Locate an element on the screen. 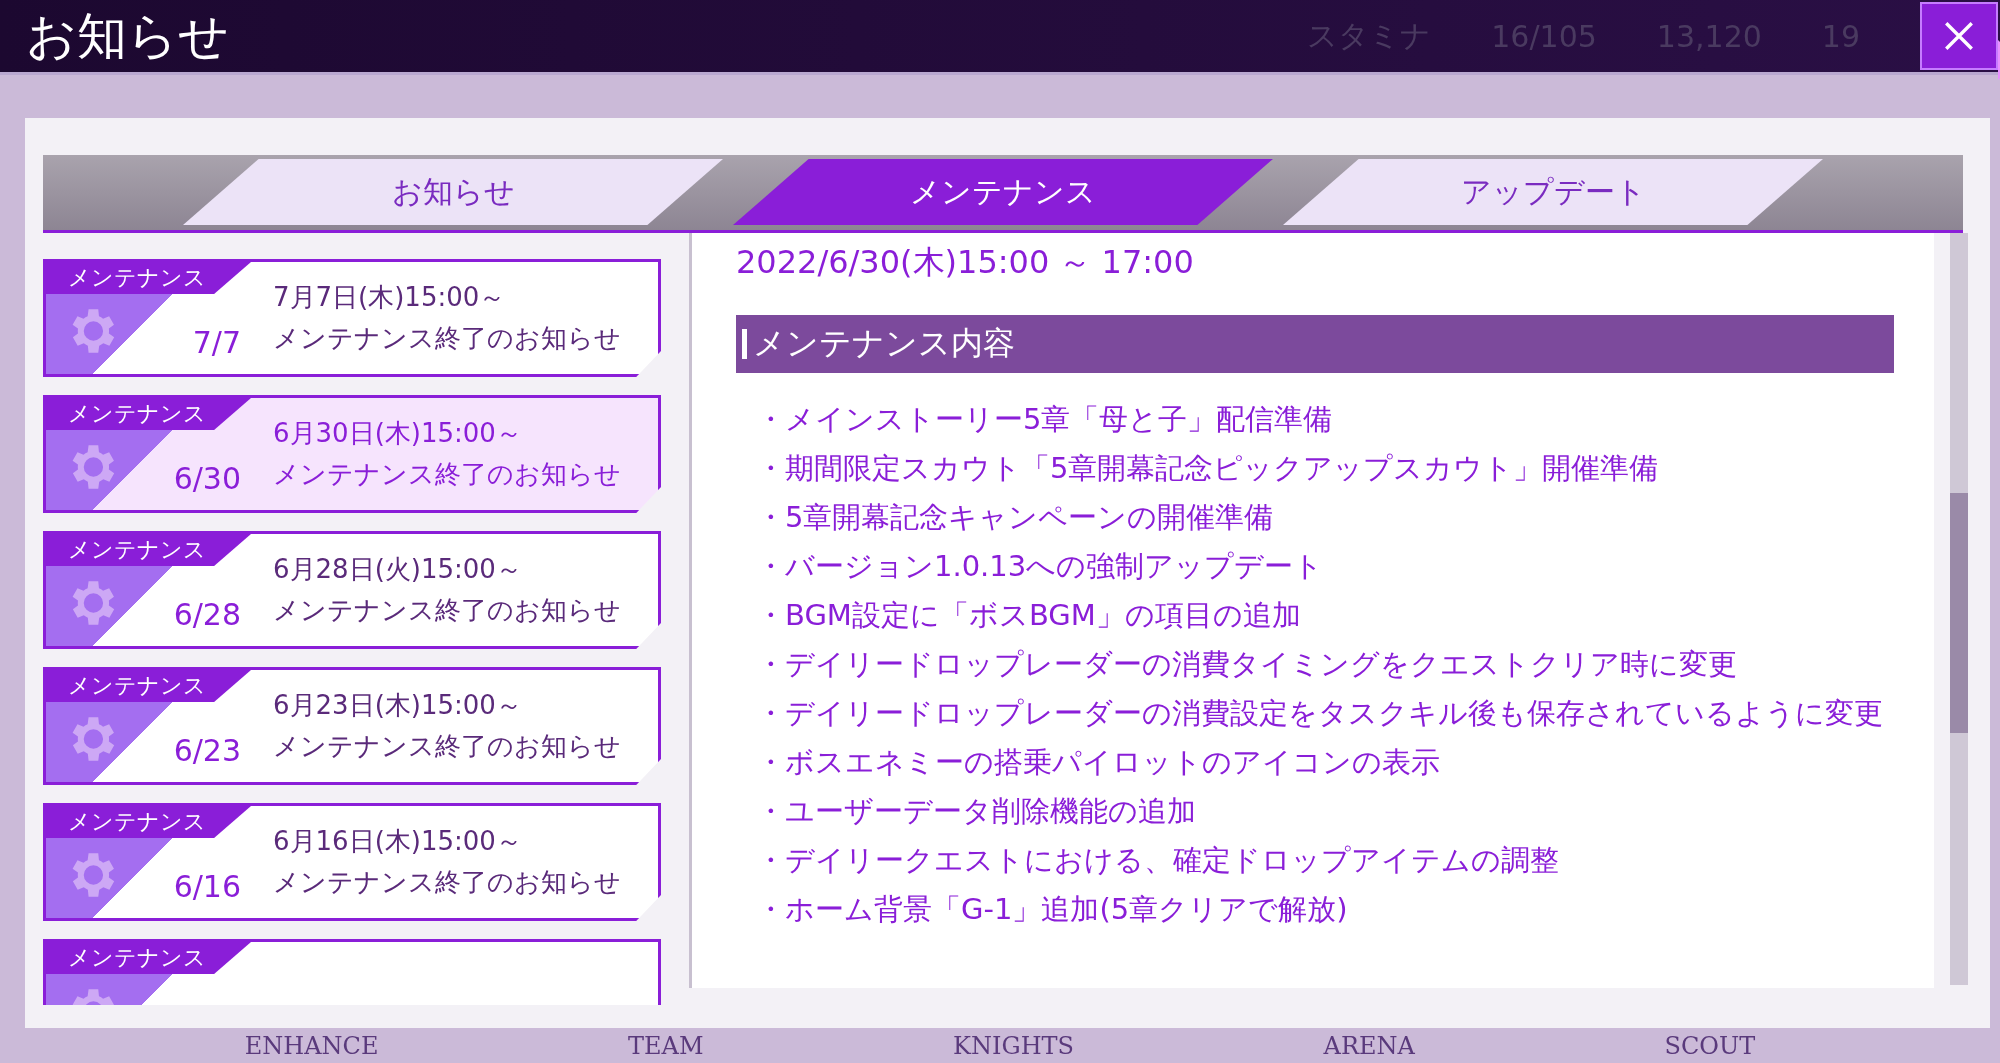  notice-day: 6/23 is located at coordinates (207, 750).